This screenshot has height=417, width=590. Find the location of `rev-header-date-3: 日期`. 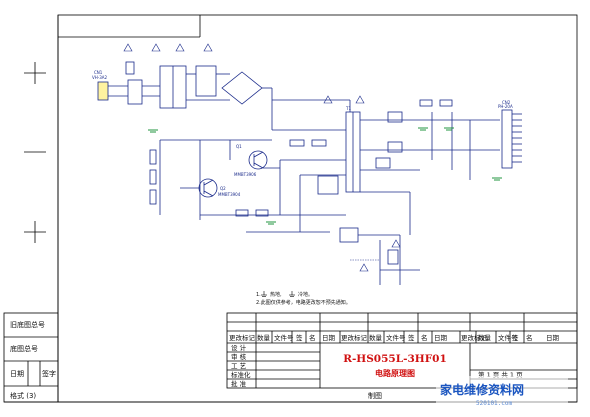

rev-header-date-3: 日期 is located at coordinates (553, 338).